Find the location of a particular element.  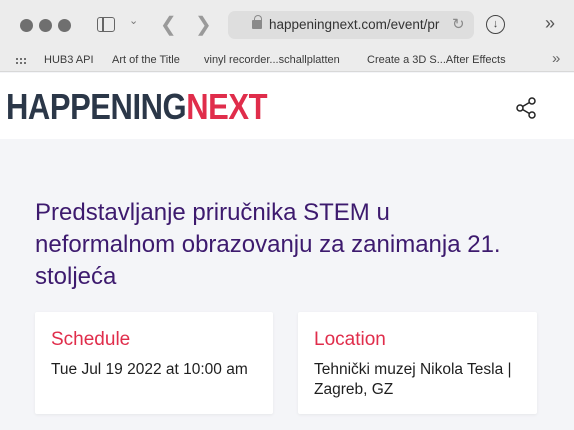

bookmark-hub3-api: HUB3 API is located at coordinates (69, 60).